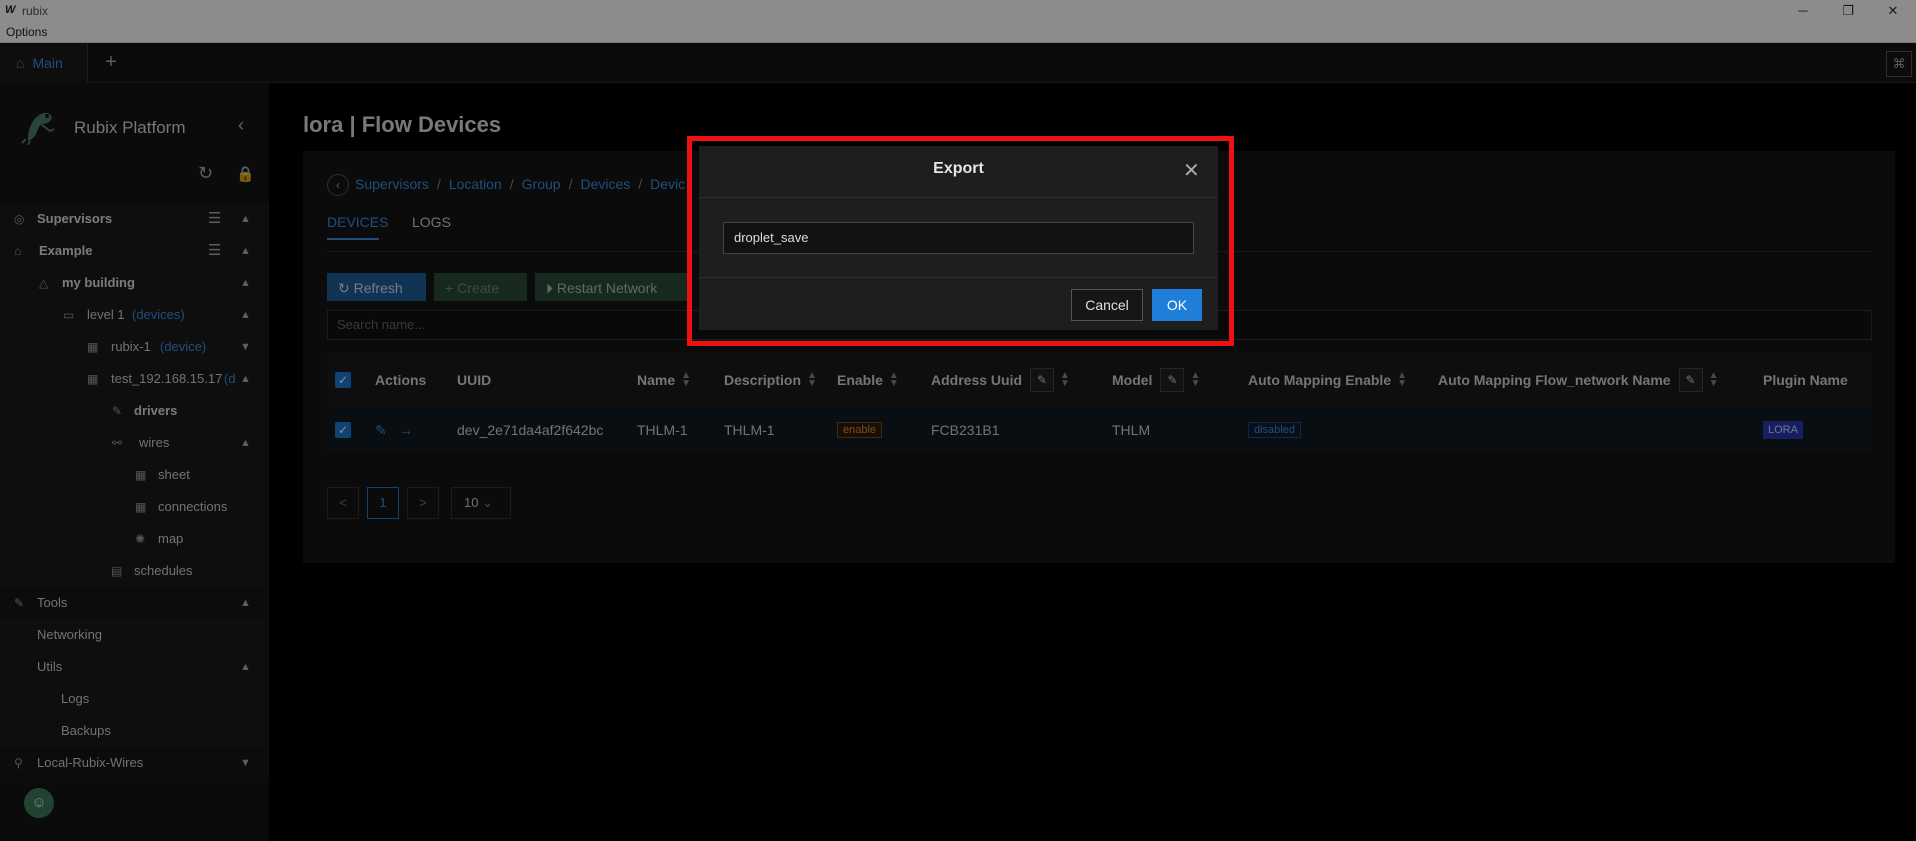 The image size is (1916, 841). I want to click on dialog-title: Export, so click(958, 168).